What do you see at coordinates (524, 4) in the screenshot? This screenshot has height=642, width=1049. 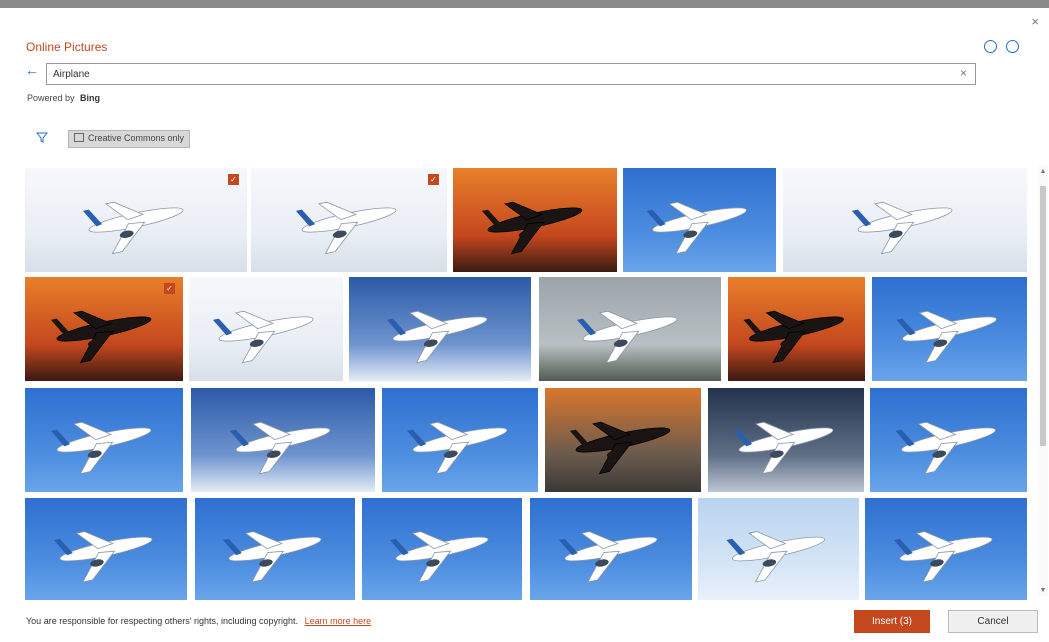 I see `window-top-border` at bounding box center [524, 4].